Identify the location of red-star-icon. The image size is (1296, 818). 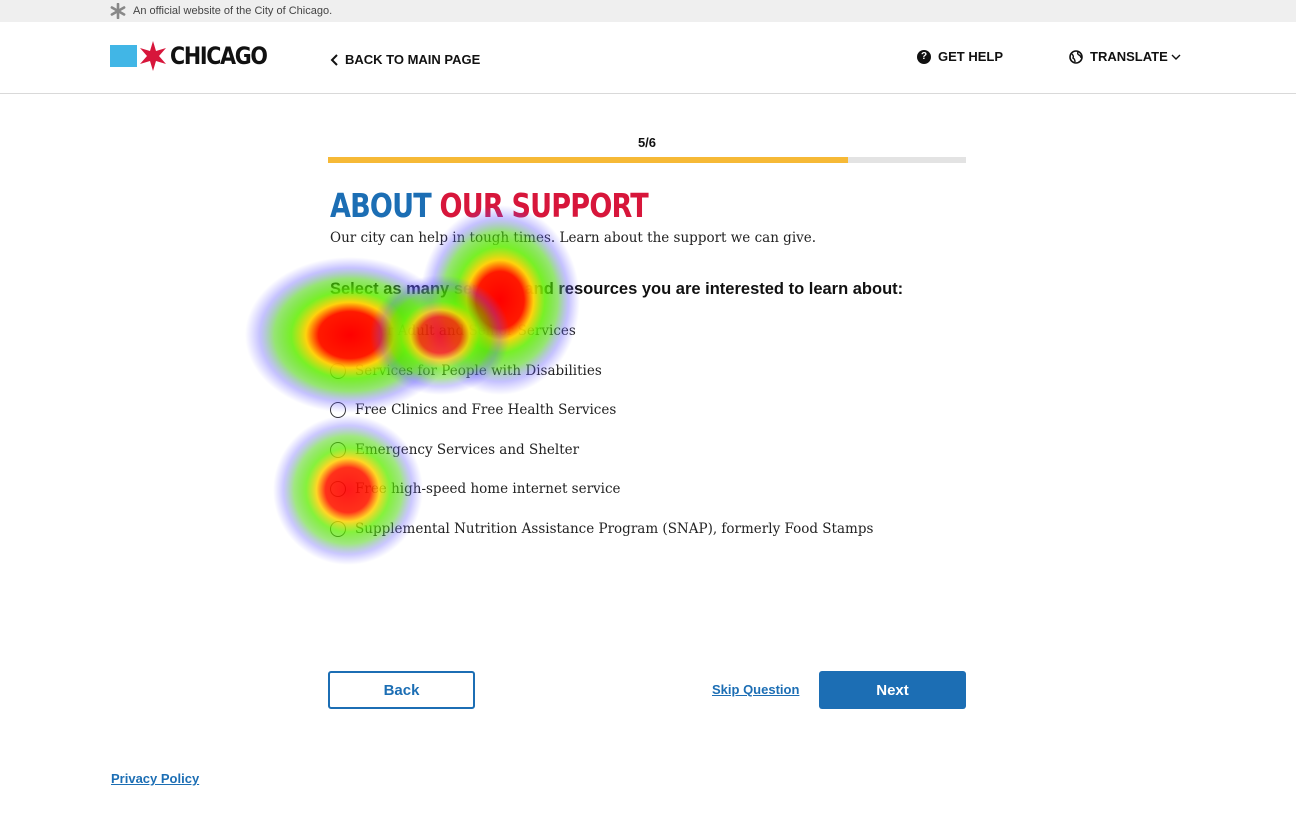
(153, 56).